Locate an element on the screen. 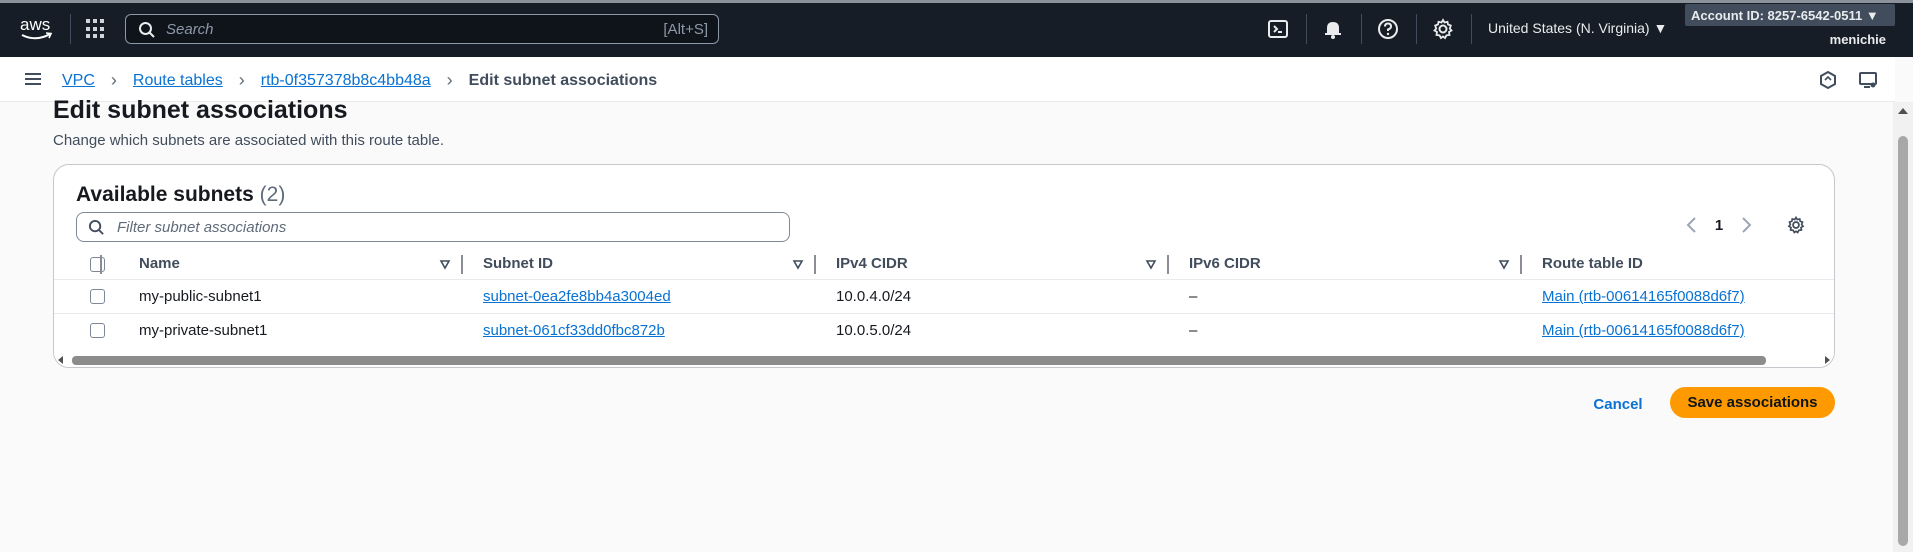 The height and width of the screenshot is (552, 1913). column-label: Route table ID is located at coordinates (1592, 264).